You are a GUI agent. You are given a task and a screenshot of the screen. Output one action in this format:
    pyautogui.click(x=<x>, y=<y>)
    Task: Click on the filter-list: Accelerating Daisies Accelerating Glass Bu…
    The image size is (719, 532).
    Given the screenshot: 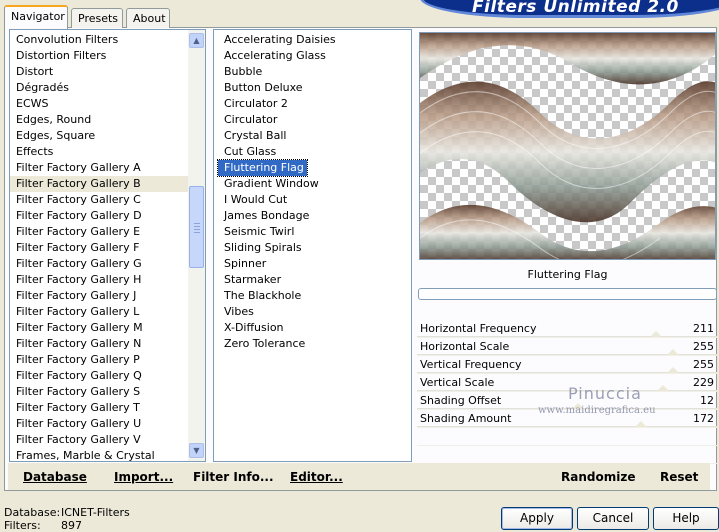 What is the action you would take?
    pyautogui.click(x=278, y=192)
    